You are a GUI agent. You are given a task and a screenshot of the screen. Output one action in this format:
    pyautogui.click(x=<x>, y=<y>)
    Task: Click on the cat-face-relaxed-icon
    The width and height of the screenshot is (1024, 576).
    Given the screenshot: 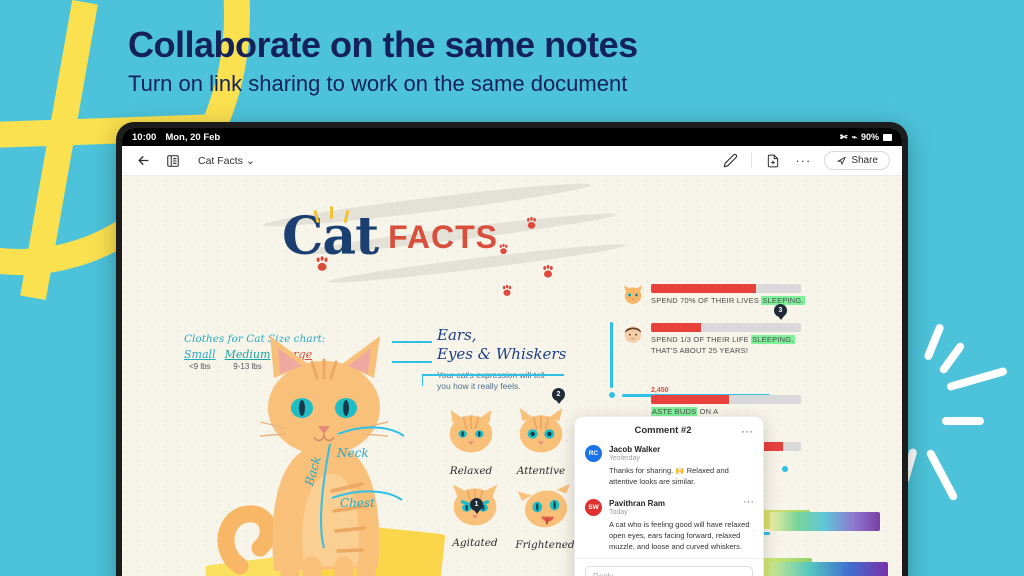 What is the action you would take?
    pyautogui.click(x=471, y=431)
    